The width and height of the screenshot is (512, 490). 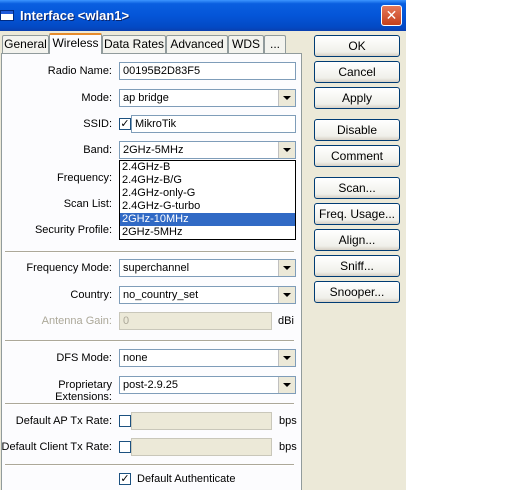 What do you see at coordinates (135, 358) in the screenshot?
I see `dfs-mode-value: none` at bounding box center [135, 358].